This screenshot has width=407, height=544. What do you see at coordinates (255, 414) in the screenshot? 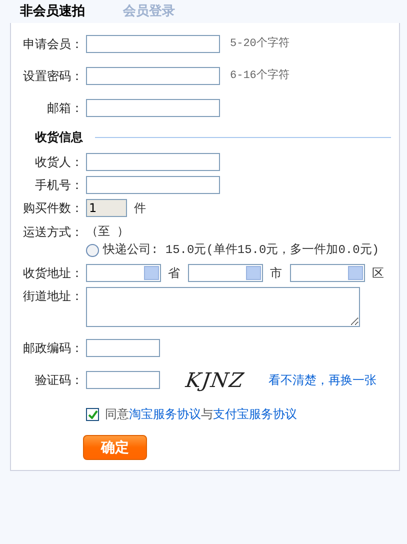
I see `agreement-link: 支付宝服务协议` at bounding box center [255, 414].